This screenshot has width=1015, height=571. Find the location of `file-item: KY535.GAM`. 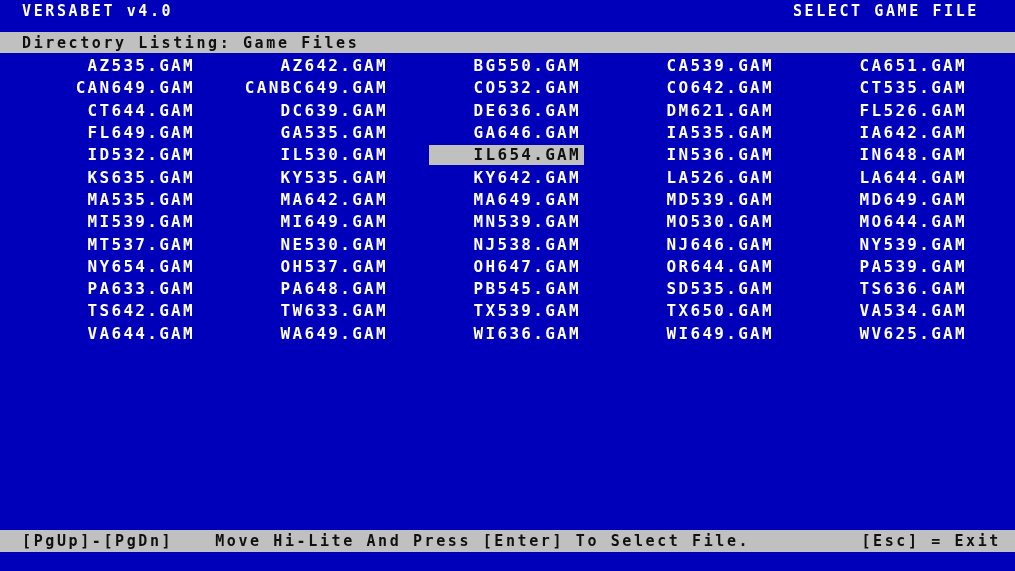

file-item: KY535.GAM is located at coordinates (313, 177).